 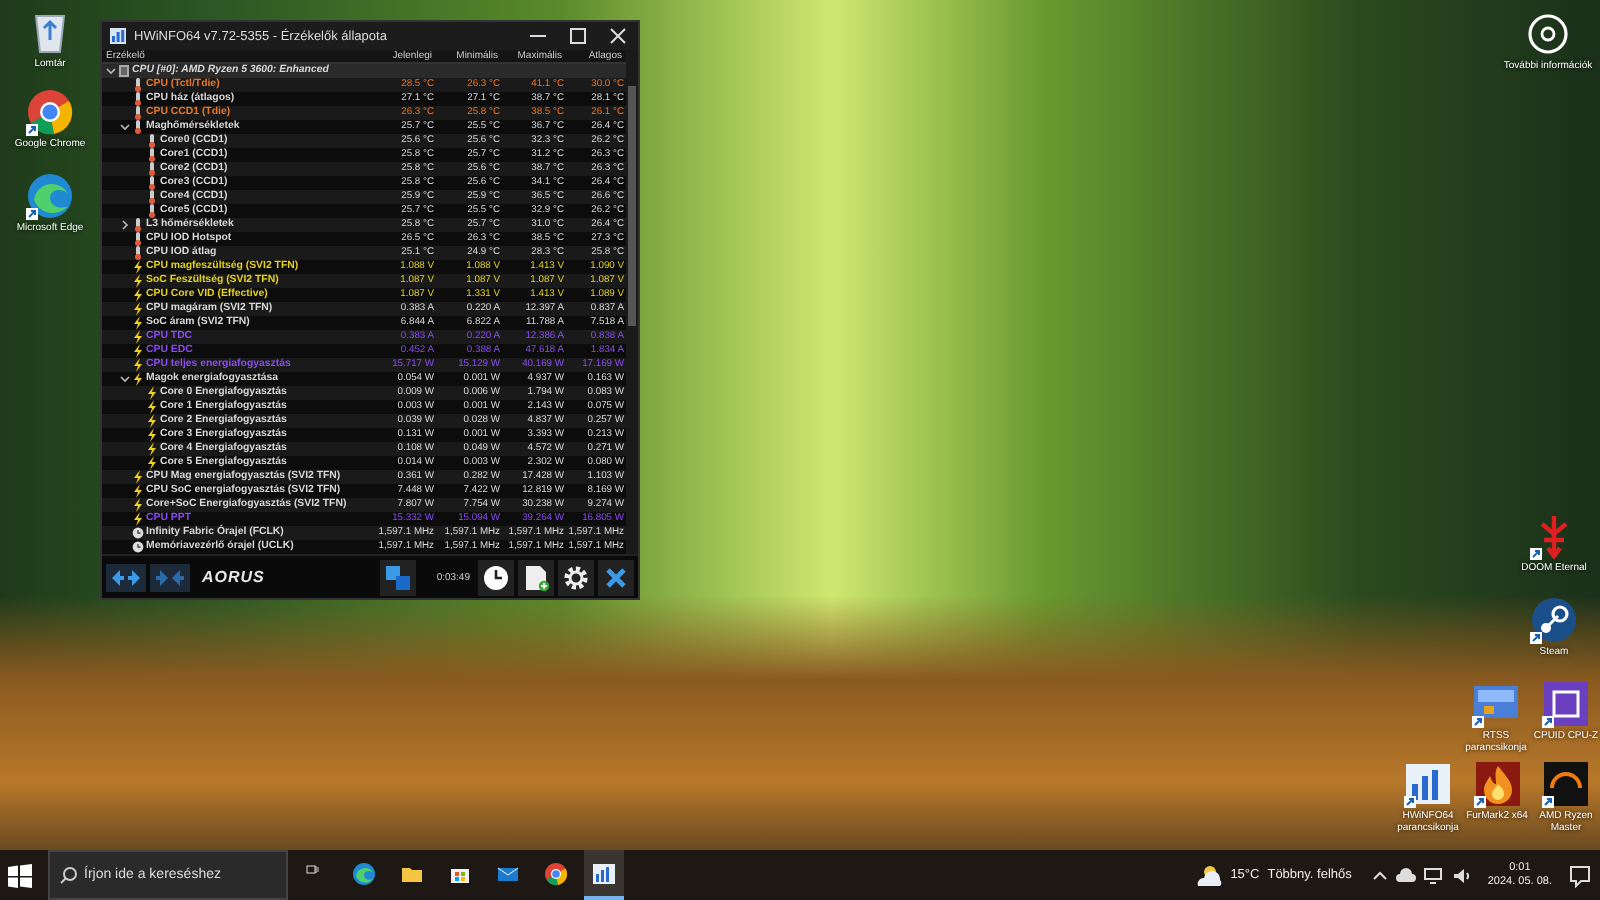 I want to click on clock-icon, so click(x=496, y=577).